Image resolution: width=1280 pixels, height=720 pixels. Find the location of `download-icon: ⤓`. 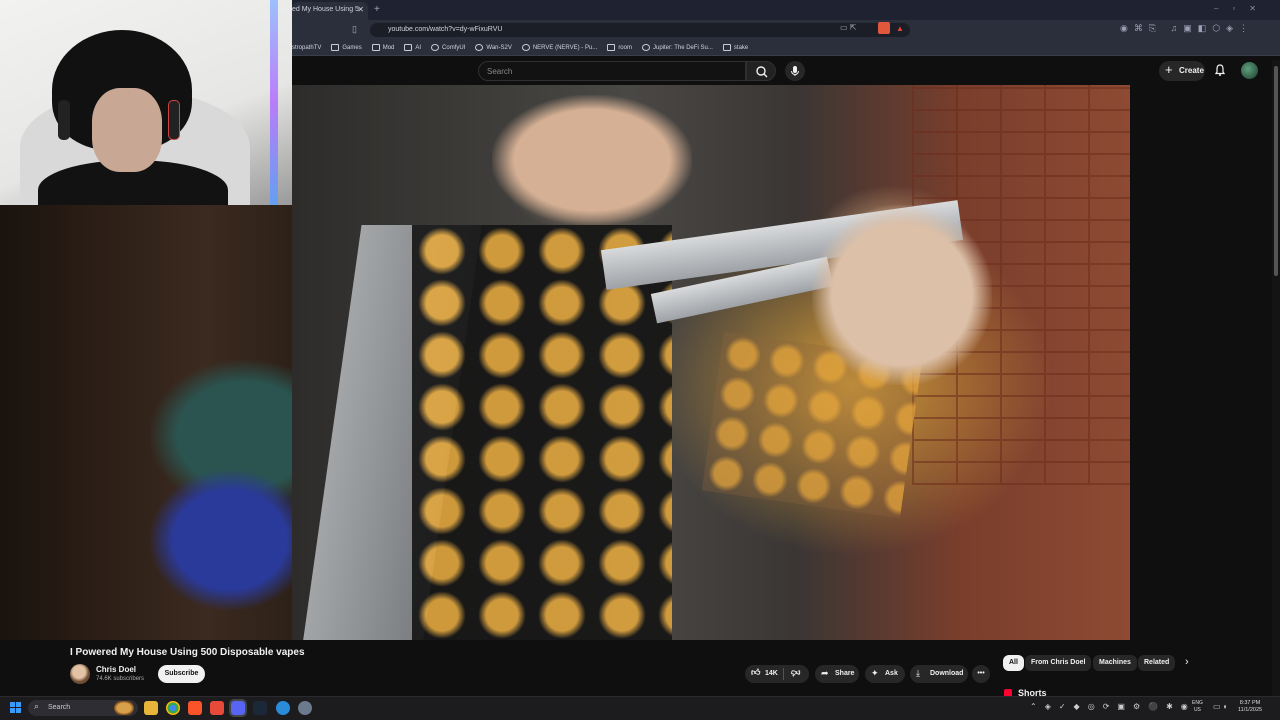

download-icon: ⤓ is located at coordinates (918, 673).